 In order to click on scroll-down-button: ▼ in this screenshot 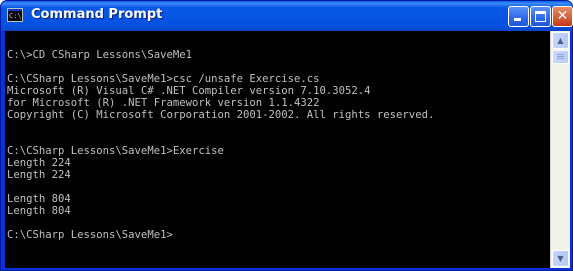, I will do `click(560, 258)`.